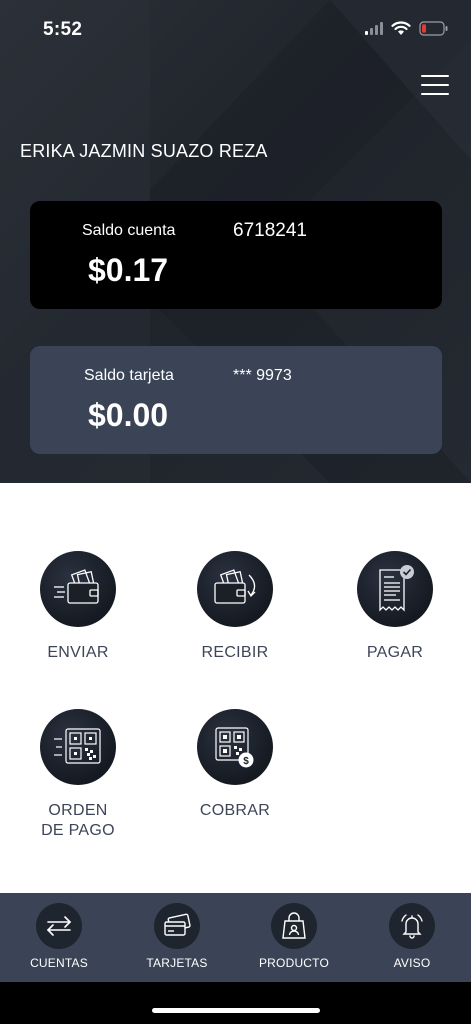 This screenshot has width=471, height=1024. What do you see at coordinates (59, 926) in the screenshot?
I see `transfer-arrows-icon` at bounding box center [59, 926].